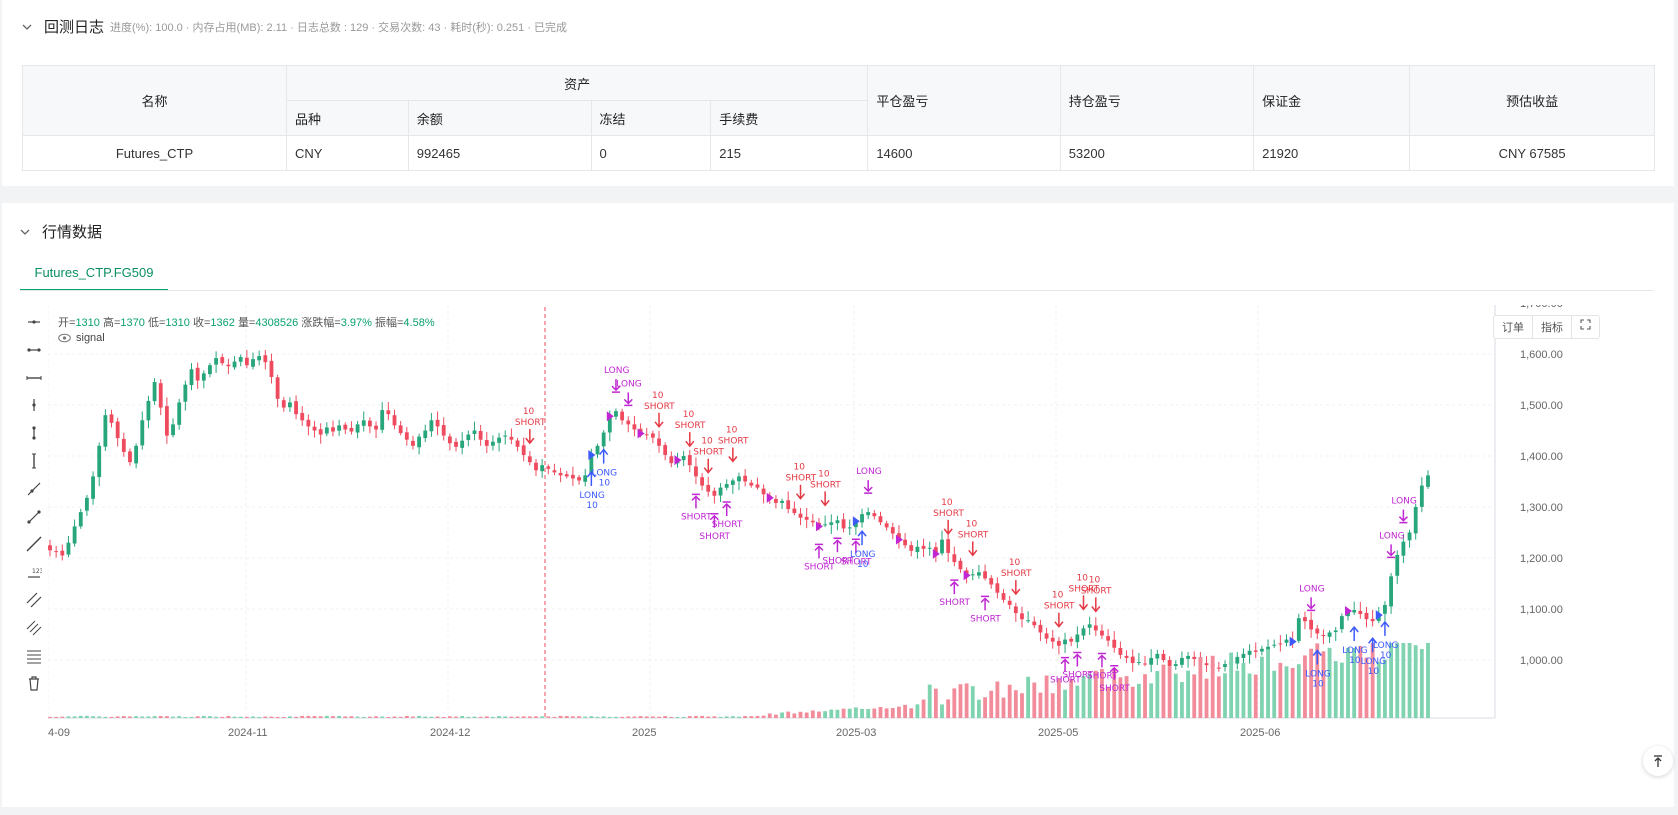 Image resolution: width=1678 pixels, height=815 pixels. I want to click on scroll-to-latest-button, so click(1658, 761).